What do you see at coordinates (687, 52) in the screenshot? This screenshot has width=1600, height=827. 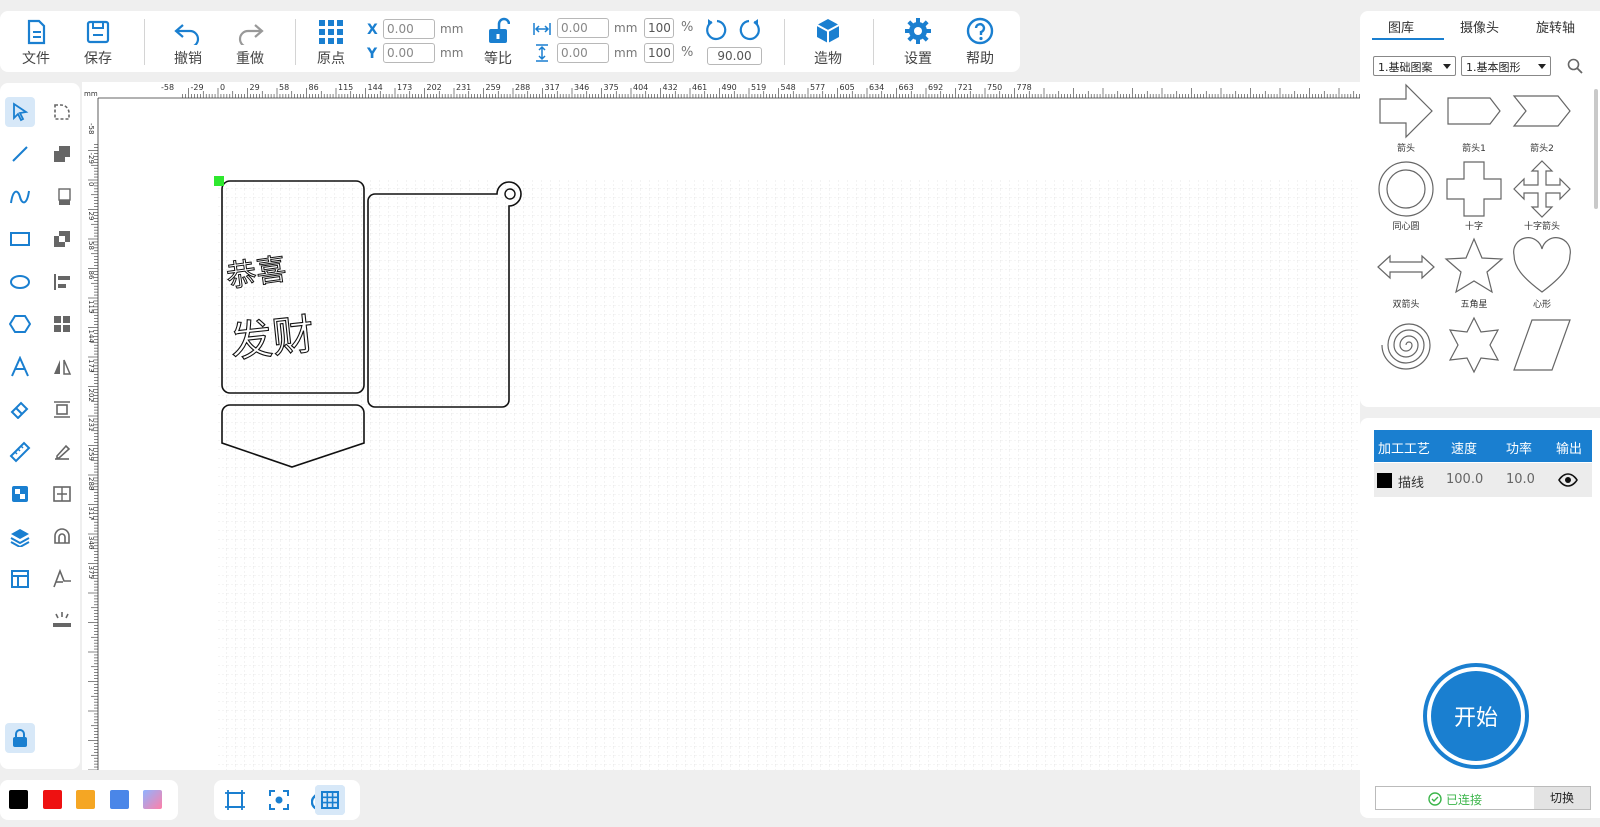 I see `height-pct-sign: %` at bounding box center [687, 52].